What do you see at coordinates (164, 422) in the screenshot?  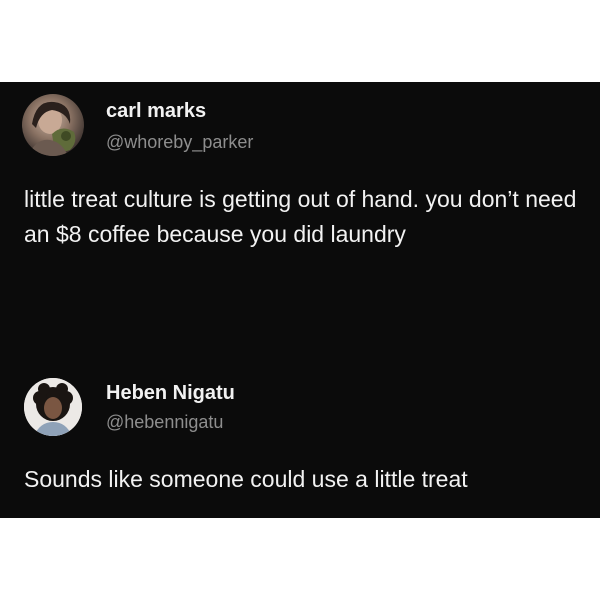 I see `user-handle: @hebennigatu` at bounding box center [164, 422].